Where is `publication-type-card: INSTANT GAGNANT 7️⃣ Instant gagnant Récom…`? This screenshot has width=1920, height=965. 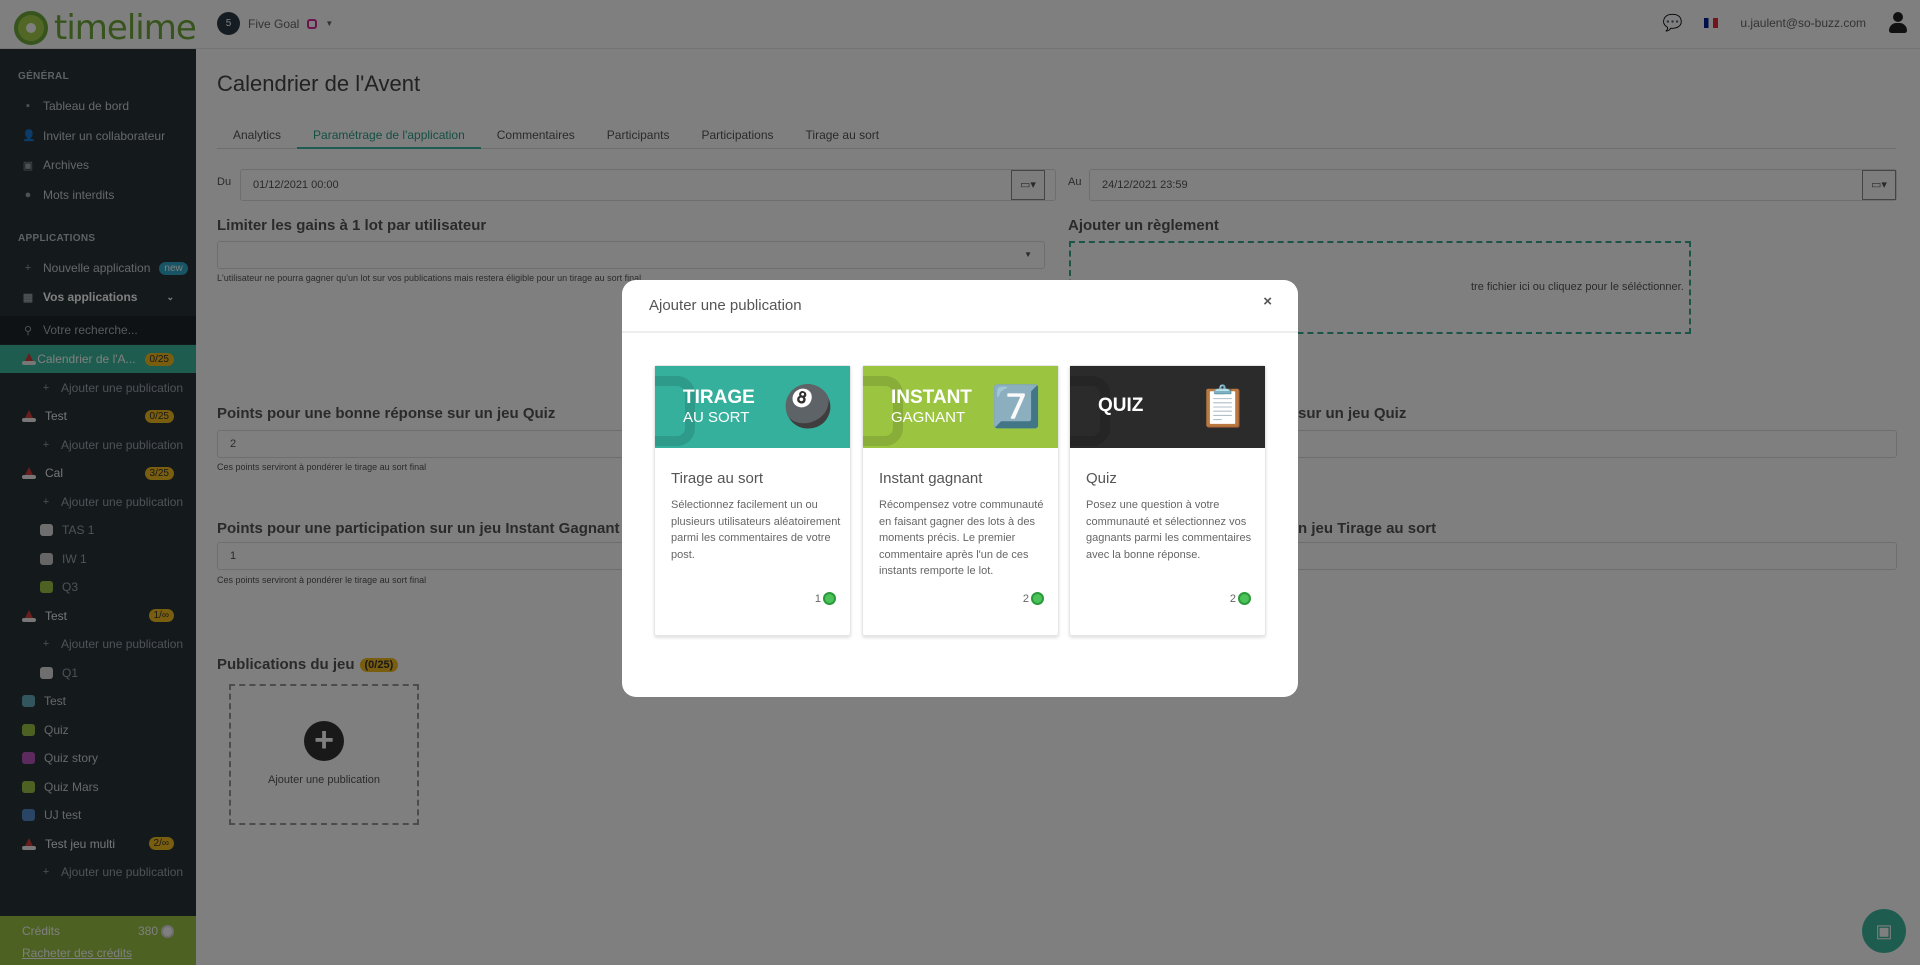
publication-type-card: INSTANT GAGNANT 7️⃣ Instant gagnant Récom… is located at coordinates (960, 500).